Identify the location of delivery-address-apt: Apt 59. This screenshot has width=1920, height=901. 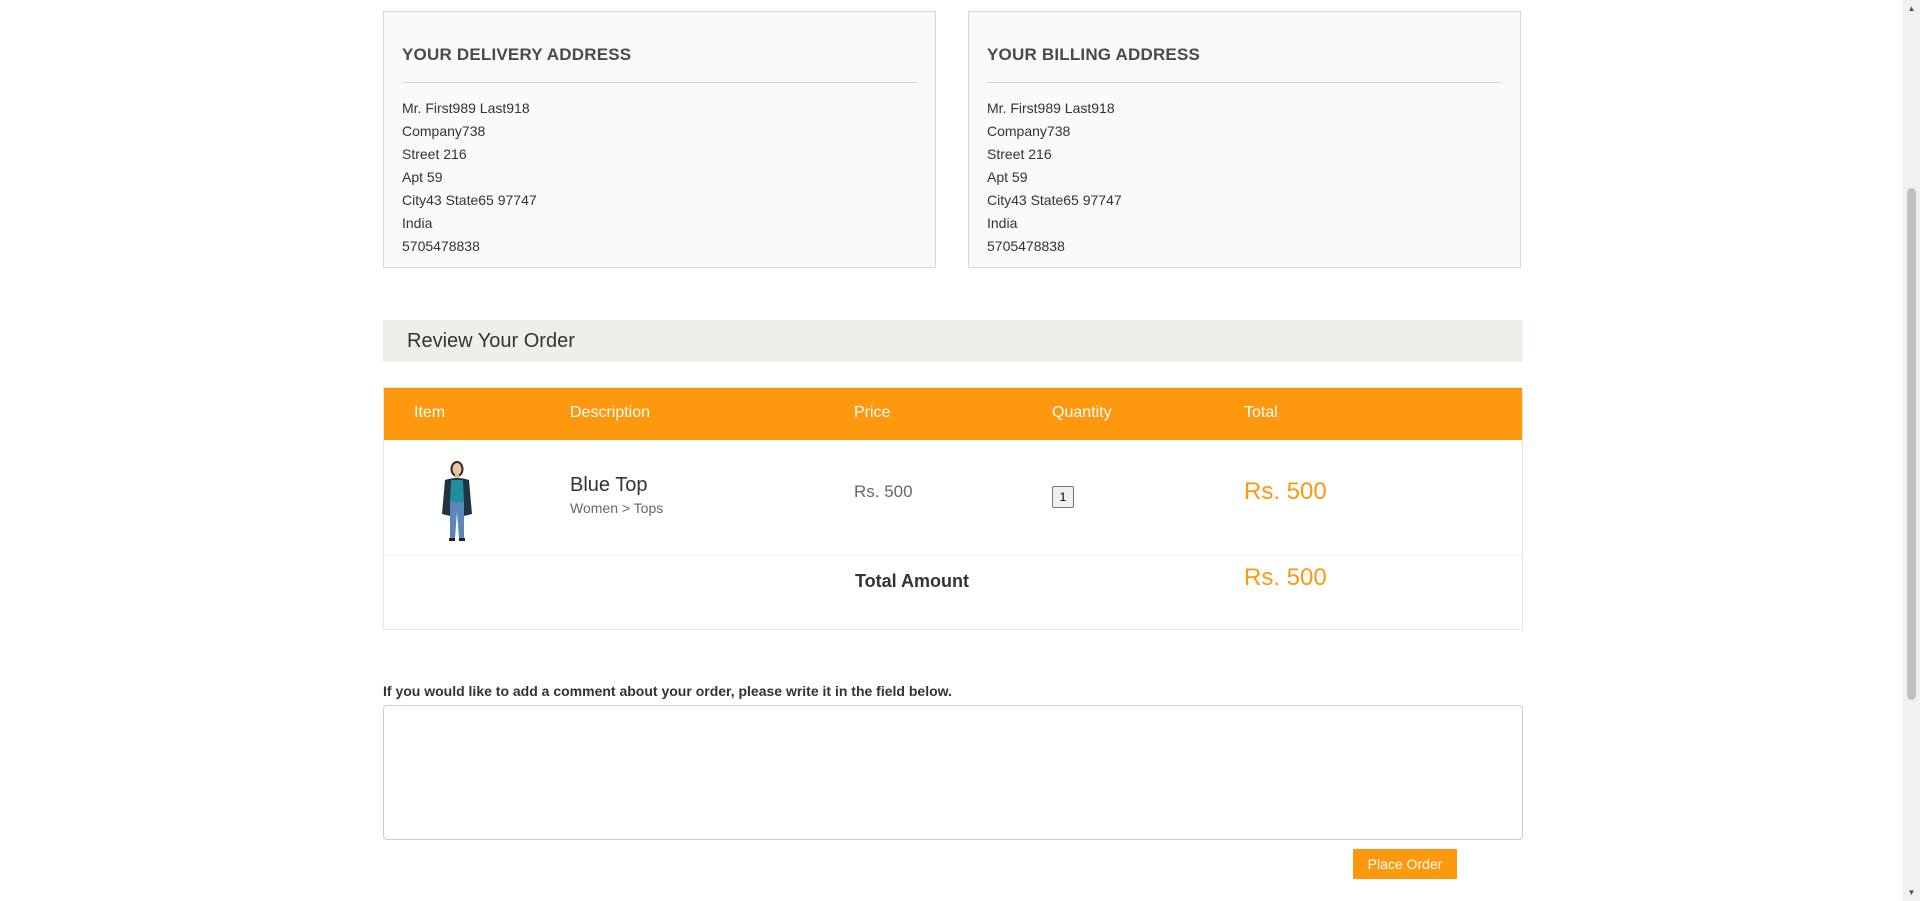
(422, 177).